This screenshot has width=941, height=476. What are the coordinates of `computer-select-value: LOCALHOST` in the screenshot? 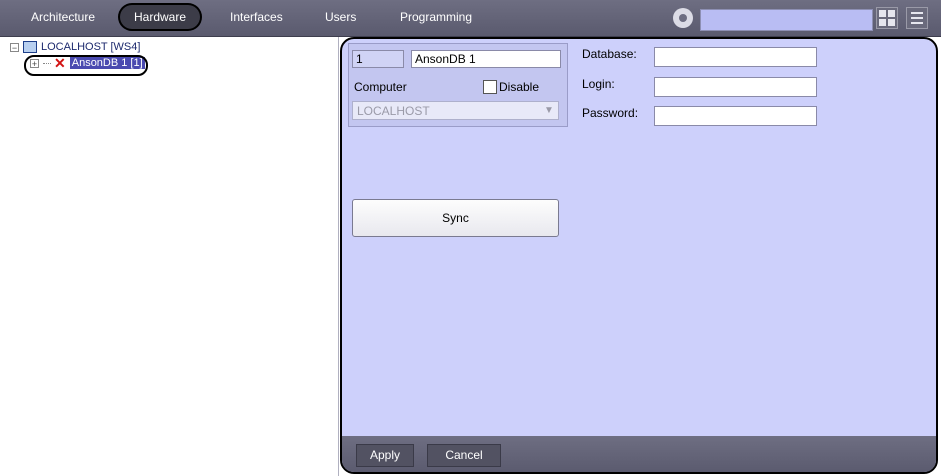 It's located at (393, 111).